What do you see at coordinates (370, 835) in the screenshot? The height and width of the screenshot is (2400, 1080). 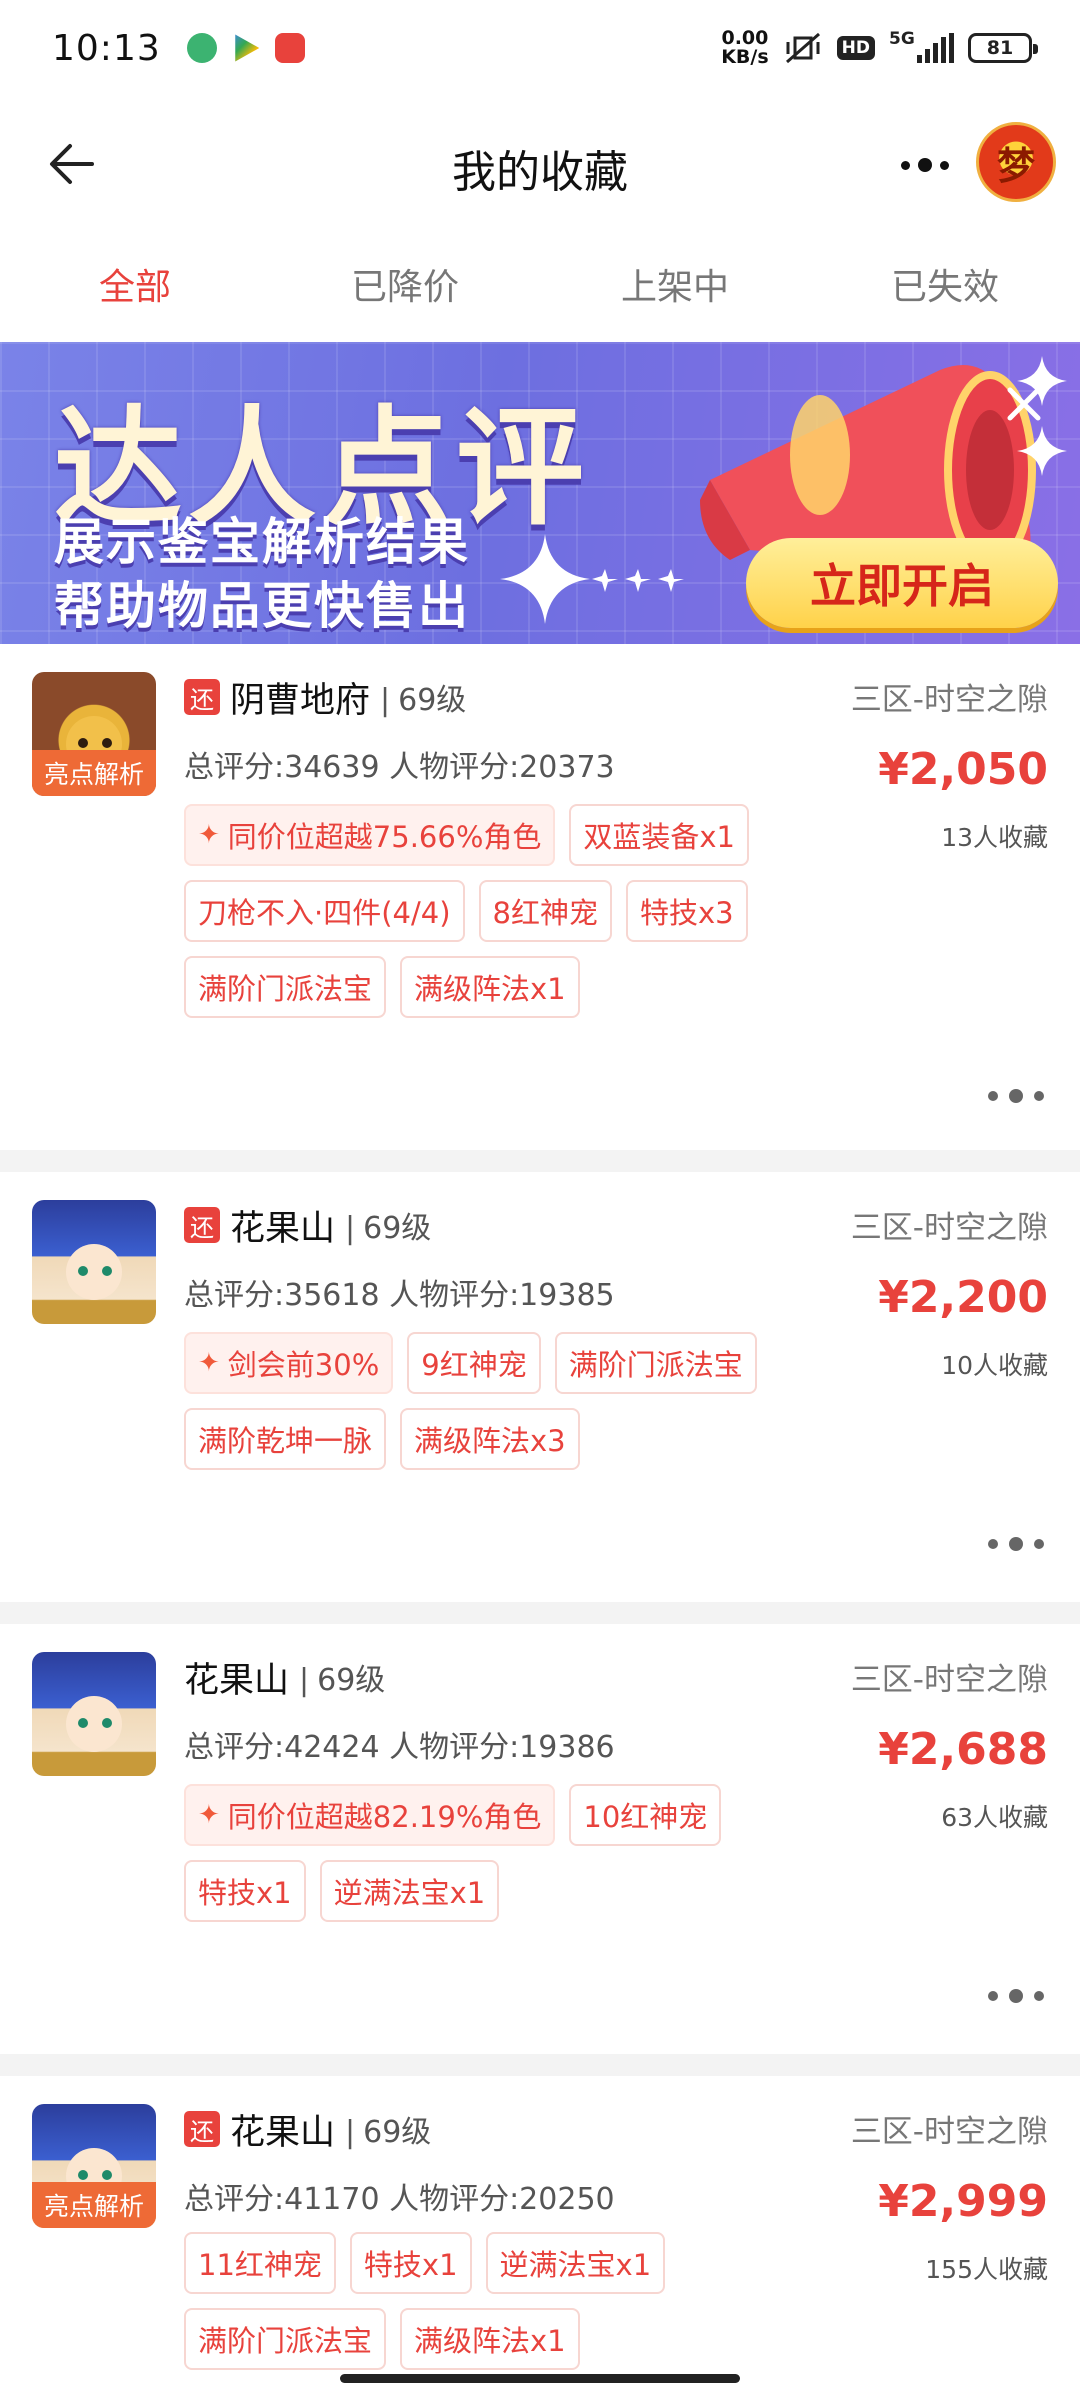 I see `tag: 同价位超越75.66%角色` at bounding box center [370, 835].